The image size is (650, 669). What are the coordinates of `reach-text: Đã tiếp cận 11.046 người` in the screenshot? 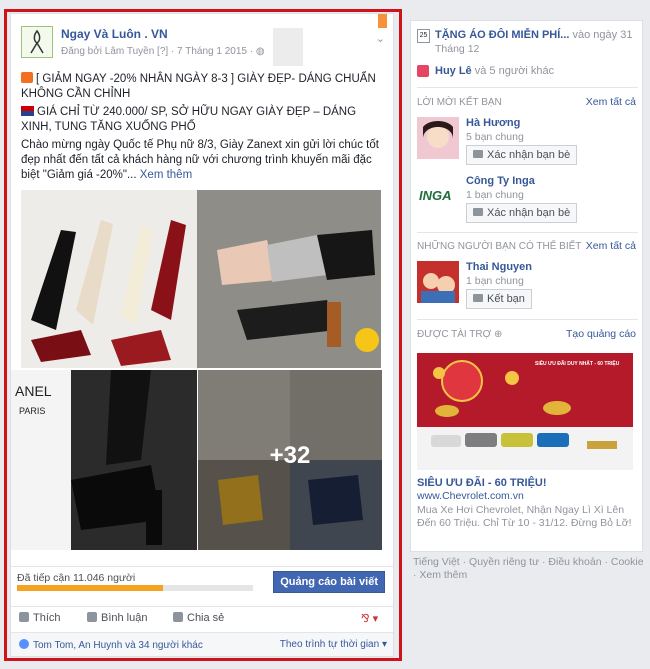 It's located at (76, 578).